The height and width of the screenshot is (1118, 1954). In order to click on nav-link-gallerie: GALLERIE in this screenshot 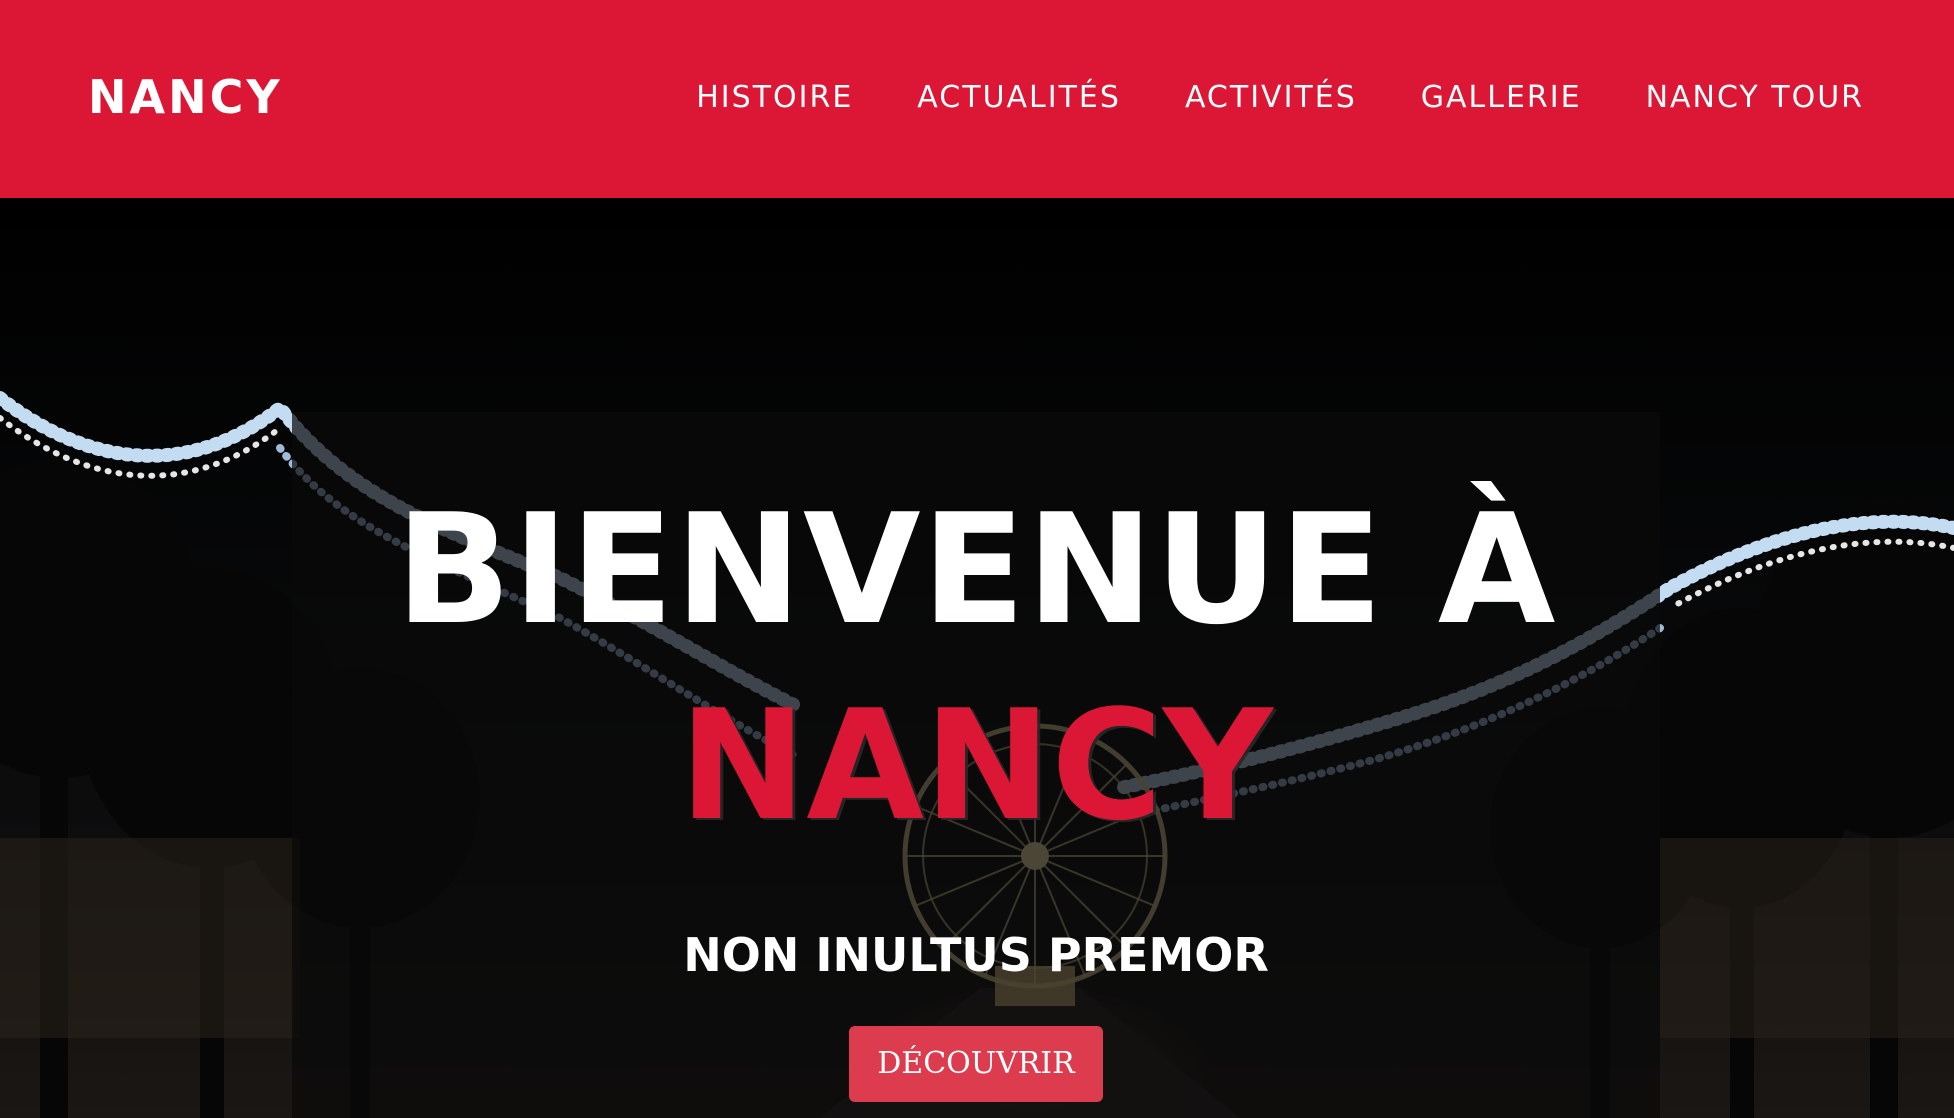, I will do `click(1501, 97)`.